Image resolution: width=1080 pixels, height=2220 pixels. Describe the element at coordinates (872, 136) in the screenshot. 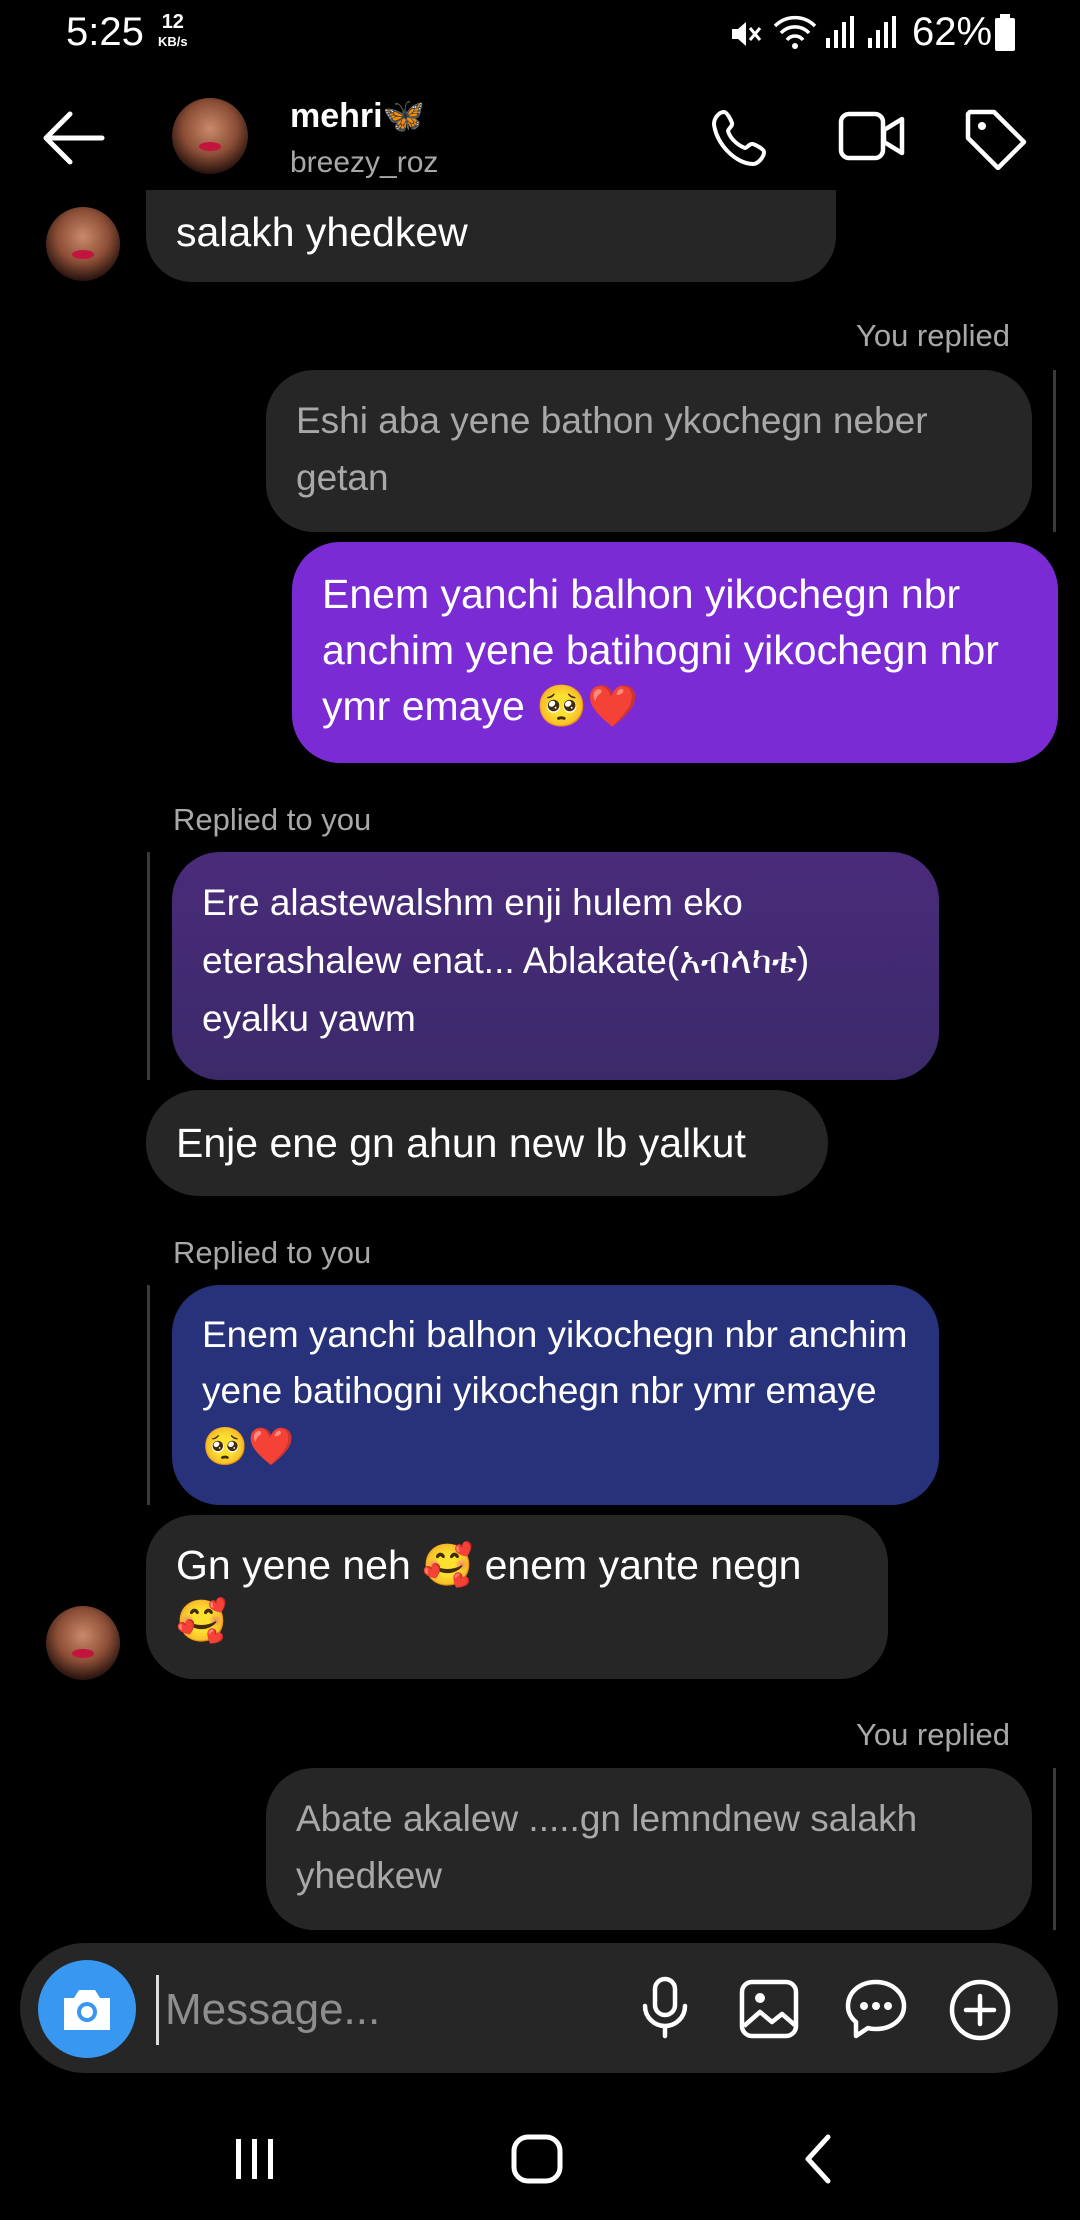

I see `video-camera-icon` at that location.